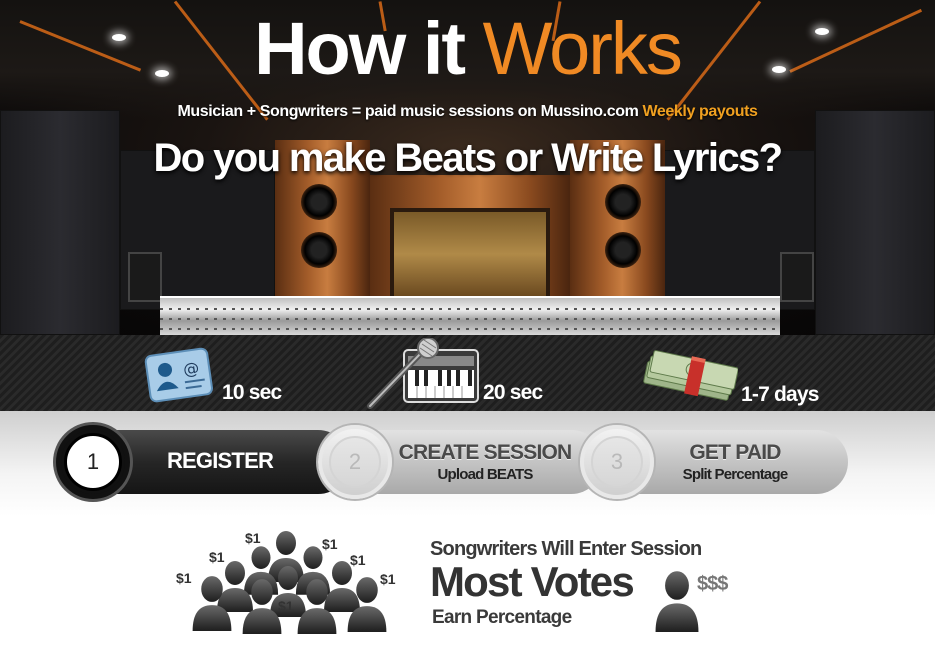 The height and width of the screenshot is (650, 935). What do you see at coordinates (178, 375) in the screenshot?
I see `contact-card-icon: @` at bounding box center [178, 375].